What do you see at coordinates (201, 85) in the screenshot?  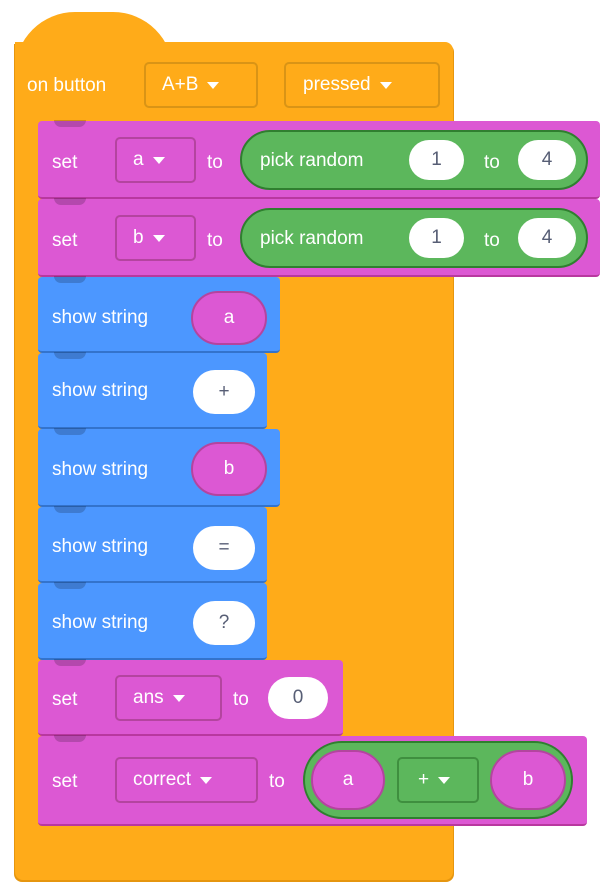 I see `button-dropdown: A+B` at bounding box center [201, 85].